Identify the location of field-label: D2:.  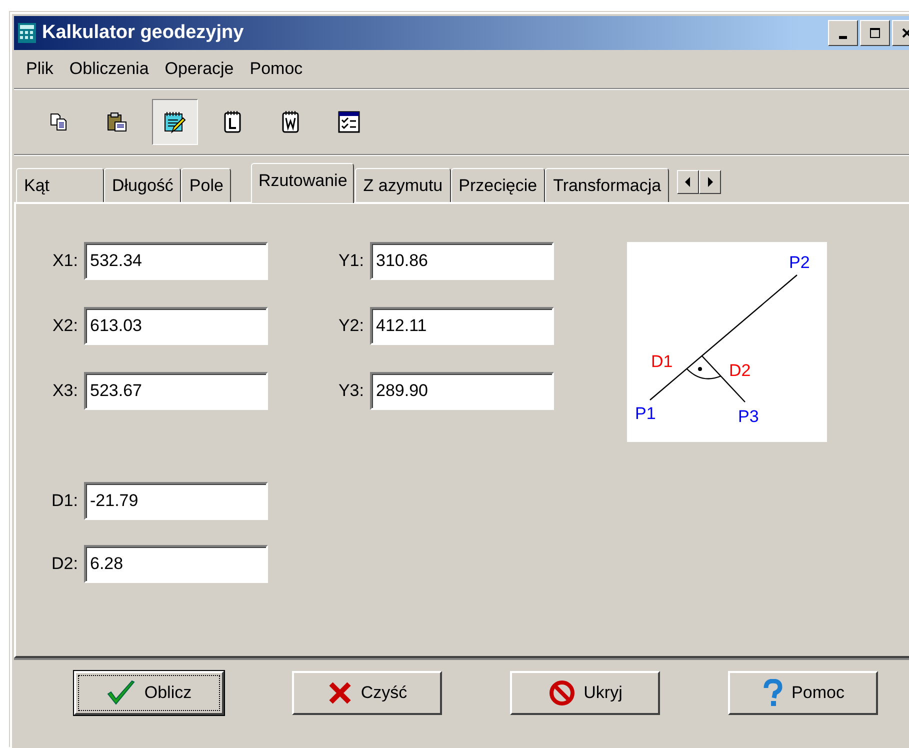
(64, 564).